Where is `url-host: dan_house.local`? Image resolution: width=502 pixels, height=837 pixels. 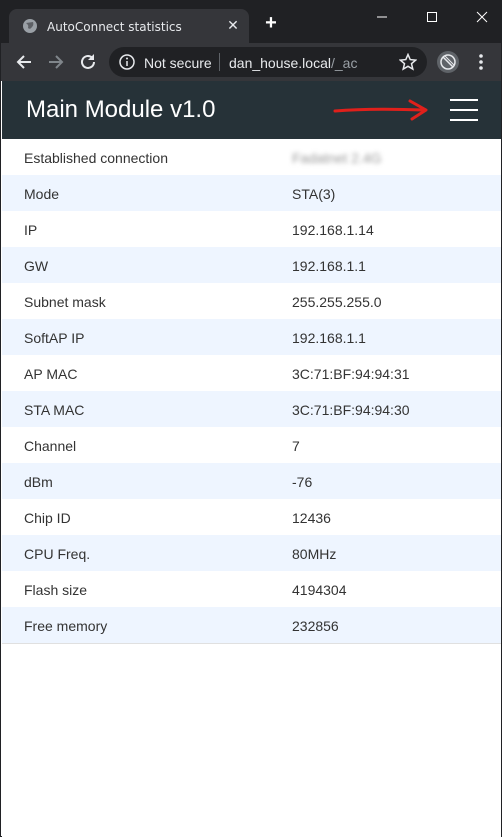
url-host: dan_house.local is located at coordinates (280, 63).